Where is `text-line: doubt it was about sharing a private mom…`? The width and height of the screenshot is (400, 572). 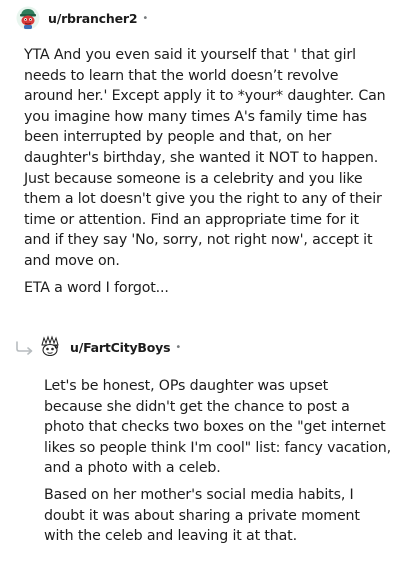
text-line: doubt it was about sharing a private mom… is located at coordinates (202, 515).